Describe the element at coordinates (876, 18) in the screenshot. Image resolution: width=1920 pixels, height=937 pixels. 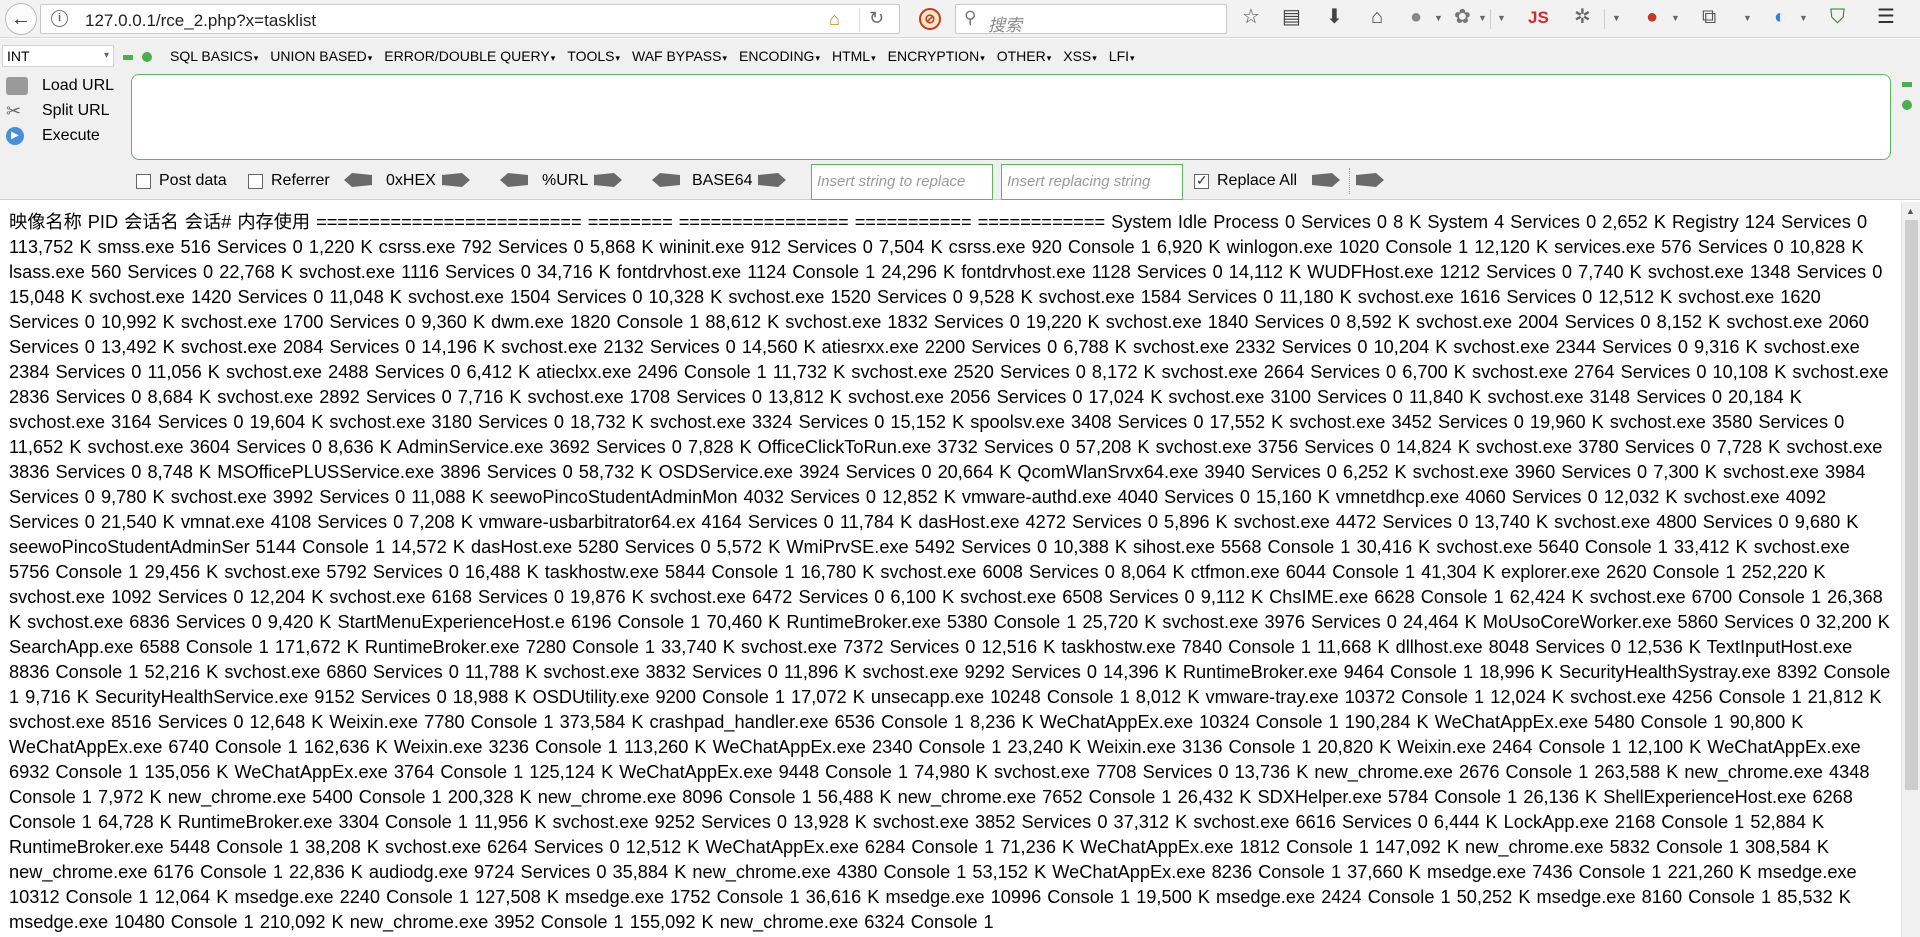
I see `reload-icon: ↻` at that location.